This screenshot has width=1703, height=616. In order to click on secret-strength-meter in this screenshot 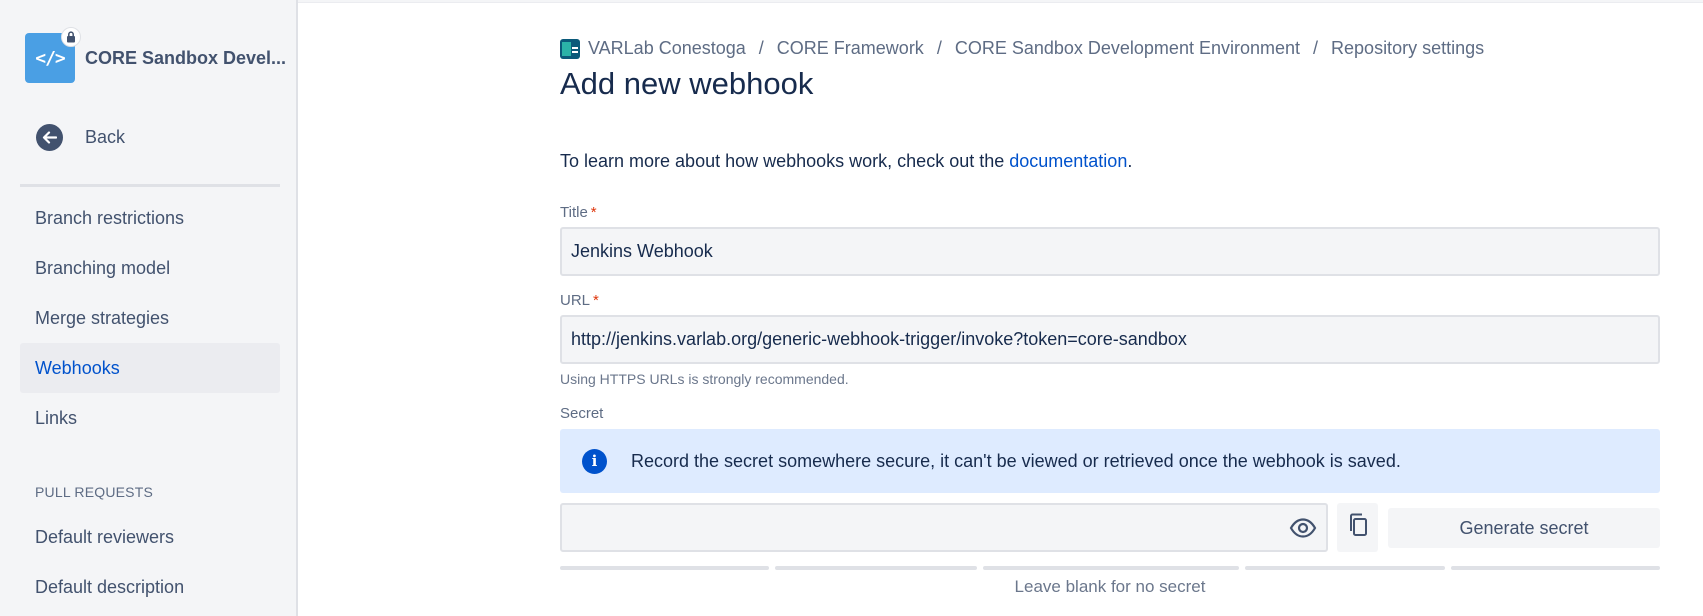, I will do `click(1110, 568)`.